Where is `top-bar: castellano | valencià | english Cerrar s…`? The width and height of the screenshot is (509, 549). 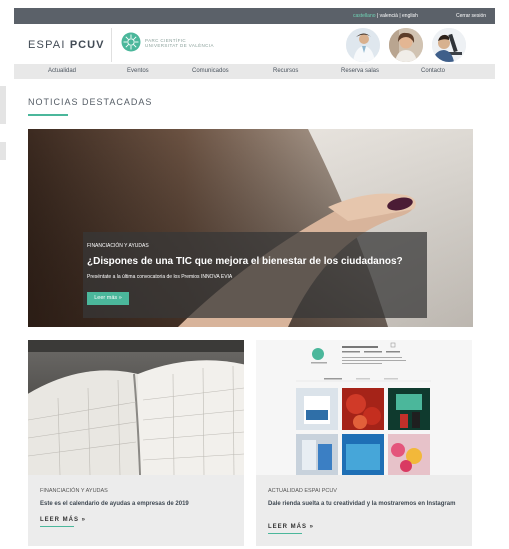
top-bar: castellano | valencià | english Cerrar s… is located at coordinates (254, 16).